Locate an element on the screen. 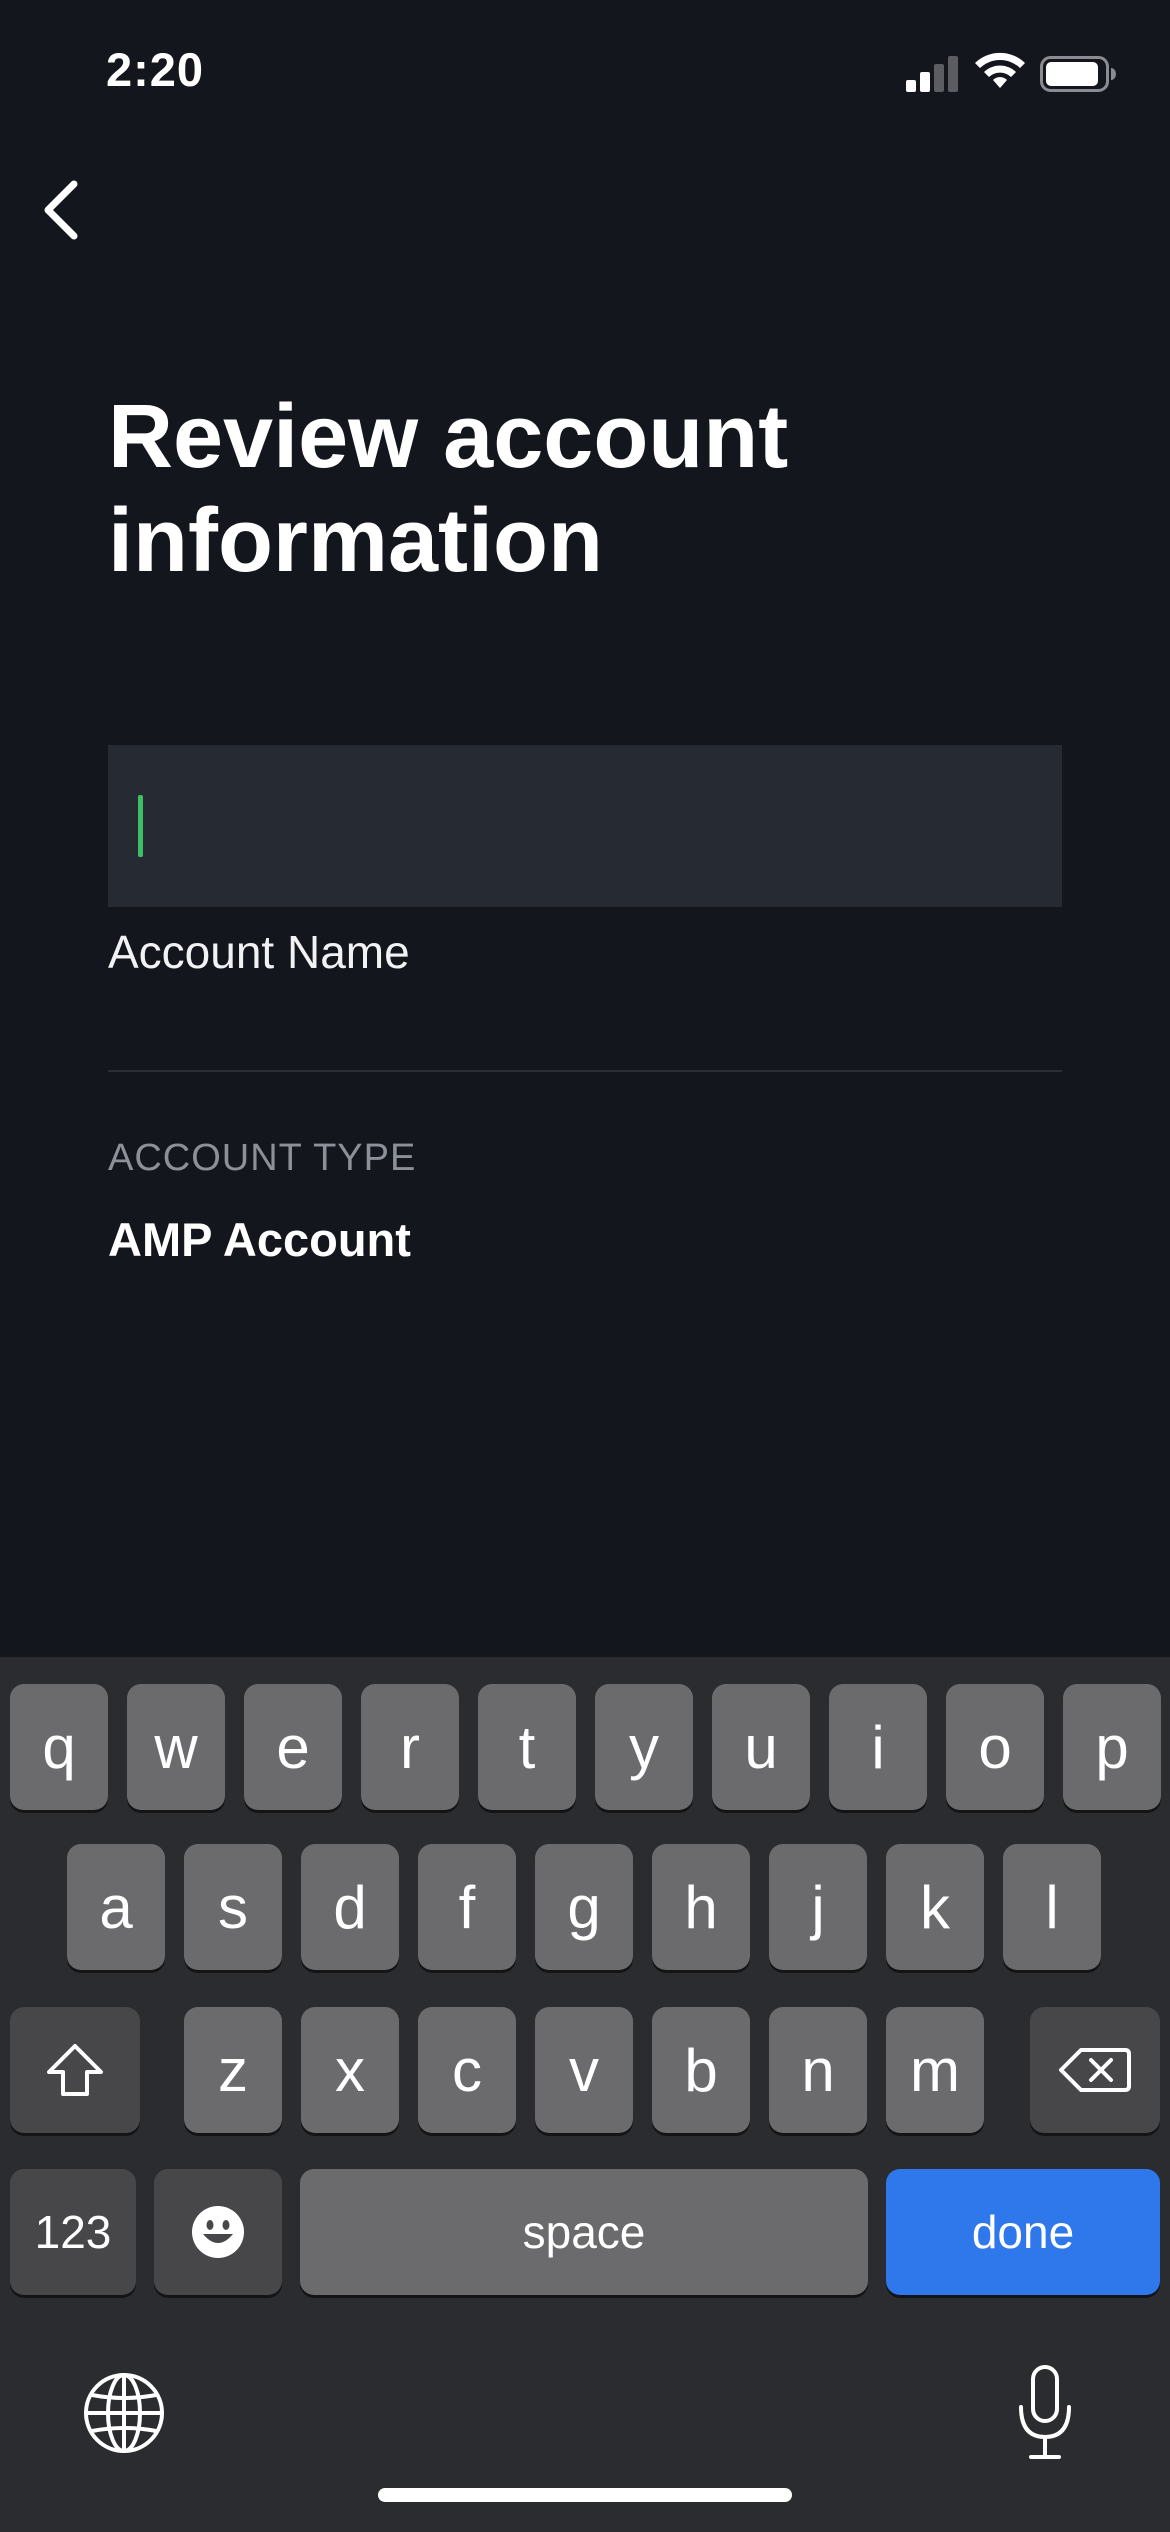 Image resolution: width=1170 pixels, height=2532 pixels. divider is located at coordinates (585, 1071).